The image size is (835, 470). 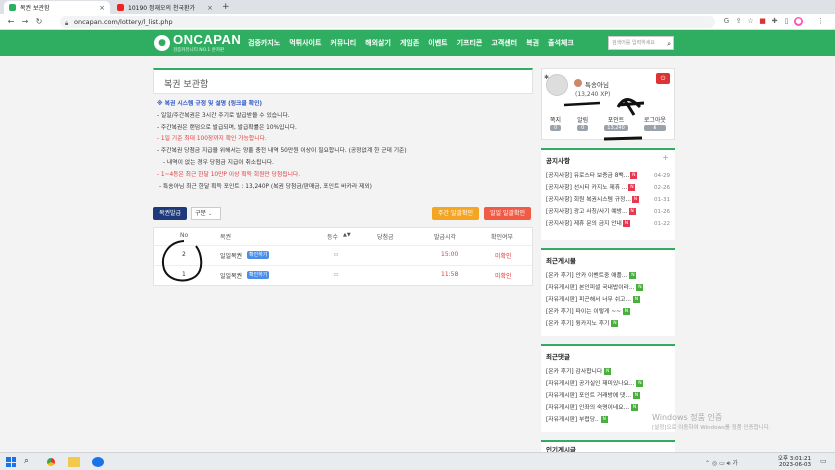 What do you see at coordinates (608, 447) in the screenshot?
I see `popular-posts-title: 인기게시글` at bounding box center [608, 447].